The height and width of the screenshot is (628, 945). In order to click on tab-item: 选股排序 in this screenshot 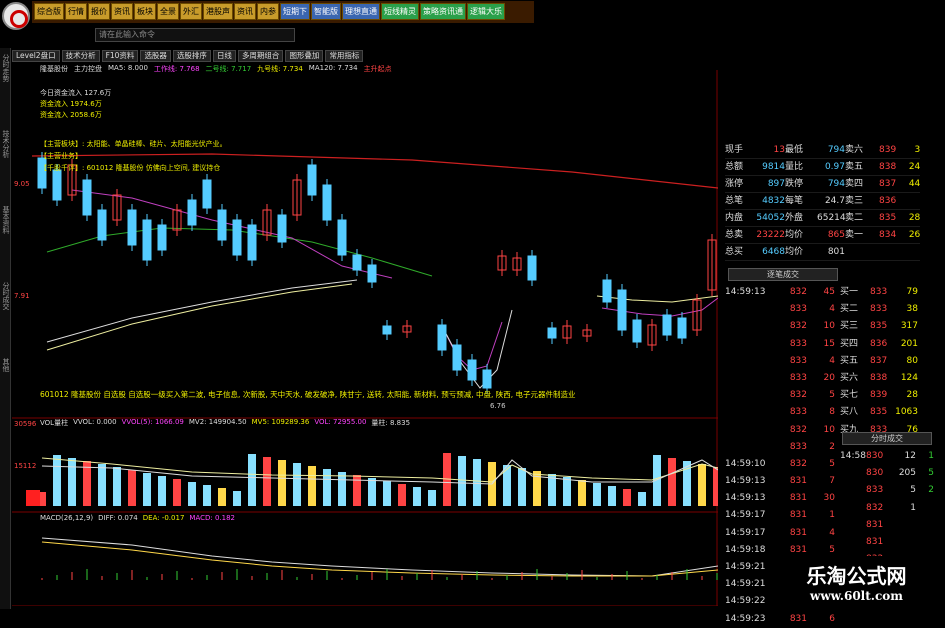, I will do `click(191, 56)`.